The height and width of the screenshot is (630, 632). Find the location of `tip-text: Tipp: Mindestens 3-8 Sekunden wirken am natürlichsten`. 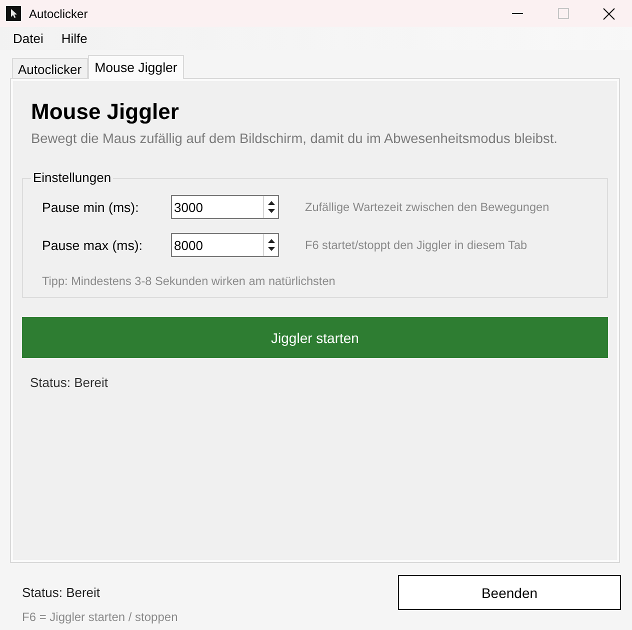

tip-text: Tipp: Mindestens 3-8 Sekunden wirken am natürlichsten is located at coordinates (189, 281).